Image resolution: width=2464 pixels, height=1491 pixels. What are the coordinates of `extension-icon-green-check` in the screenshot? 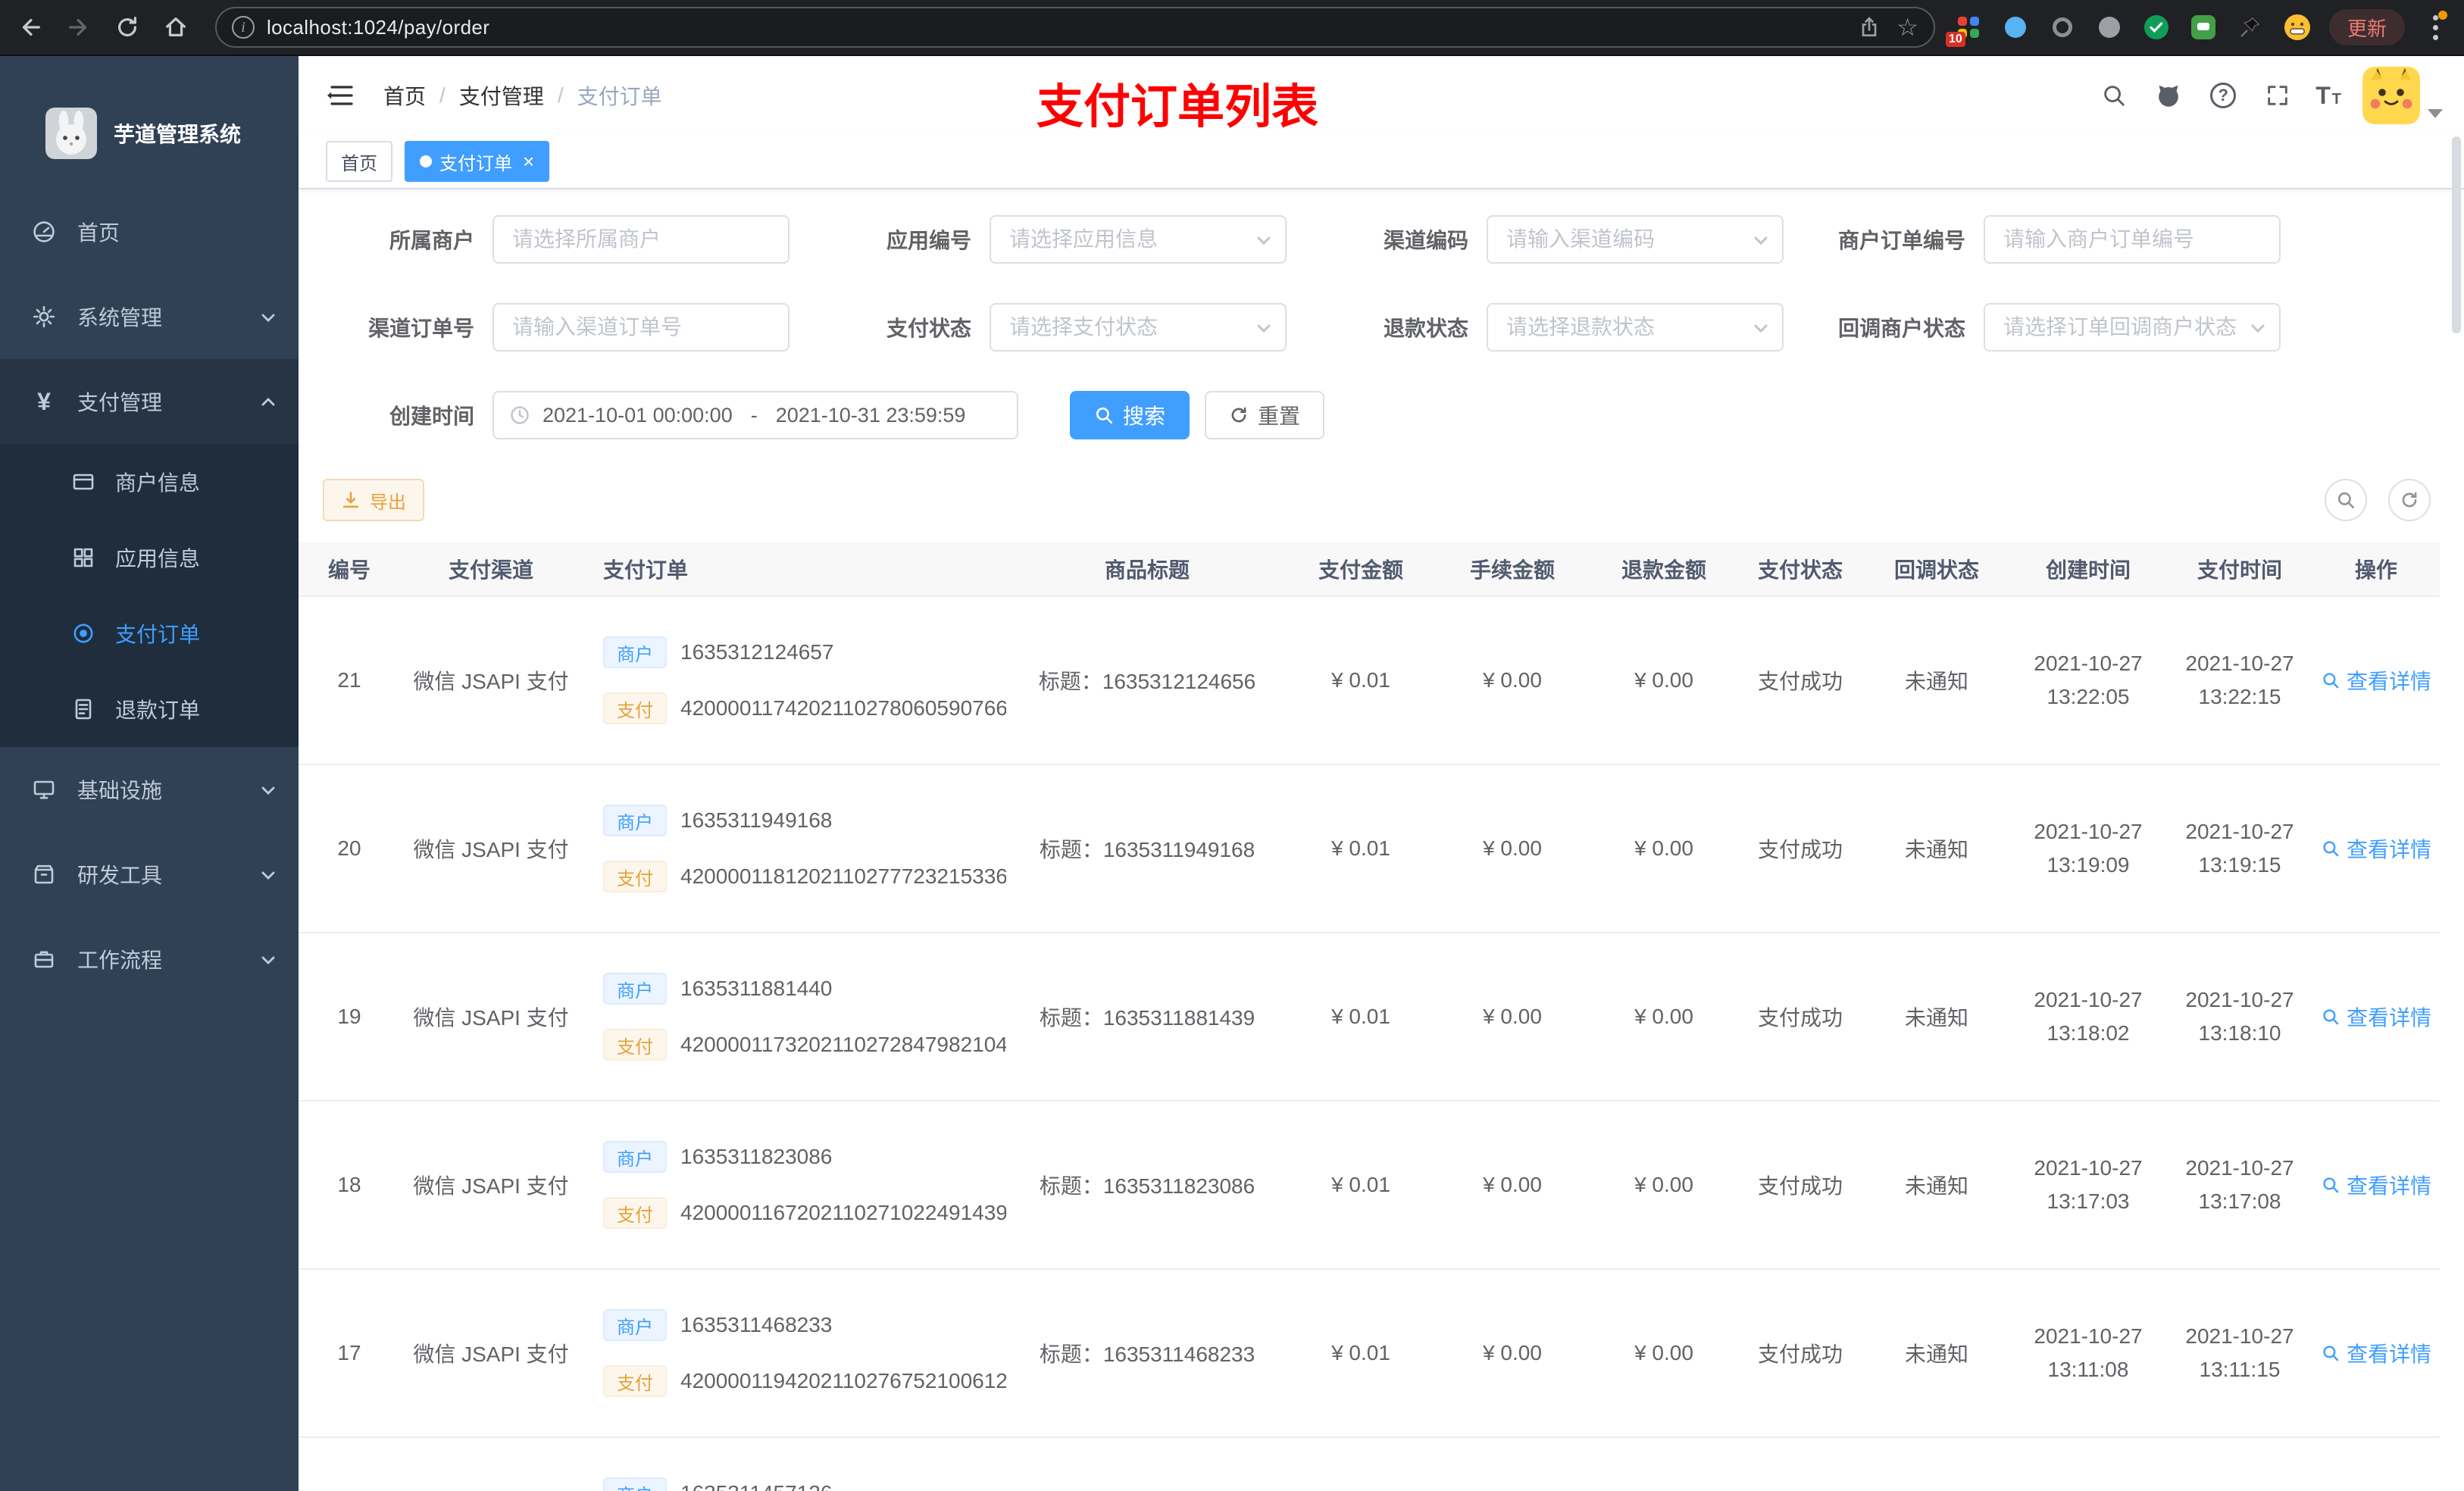 It's located at (2156, 27).